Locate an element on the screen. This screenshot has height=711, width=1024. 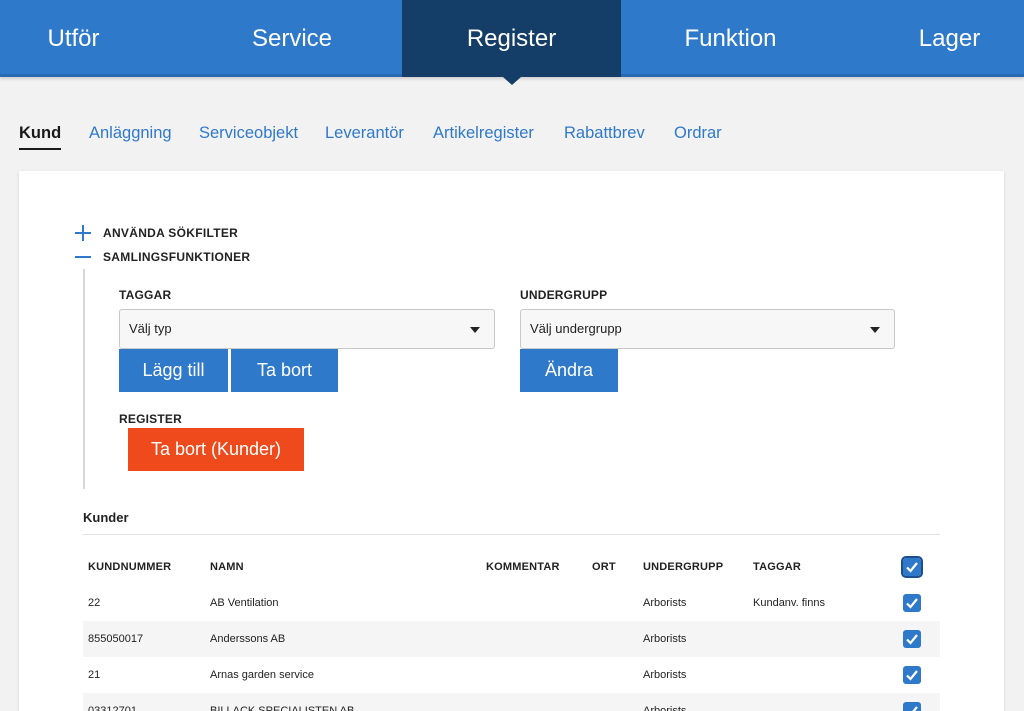
collections-label: SAMLINGSFUNKTIONER is located at coordinates (177, 257).